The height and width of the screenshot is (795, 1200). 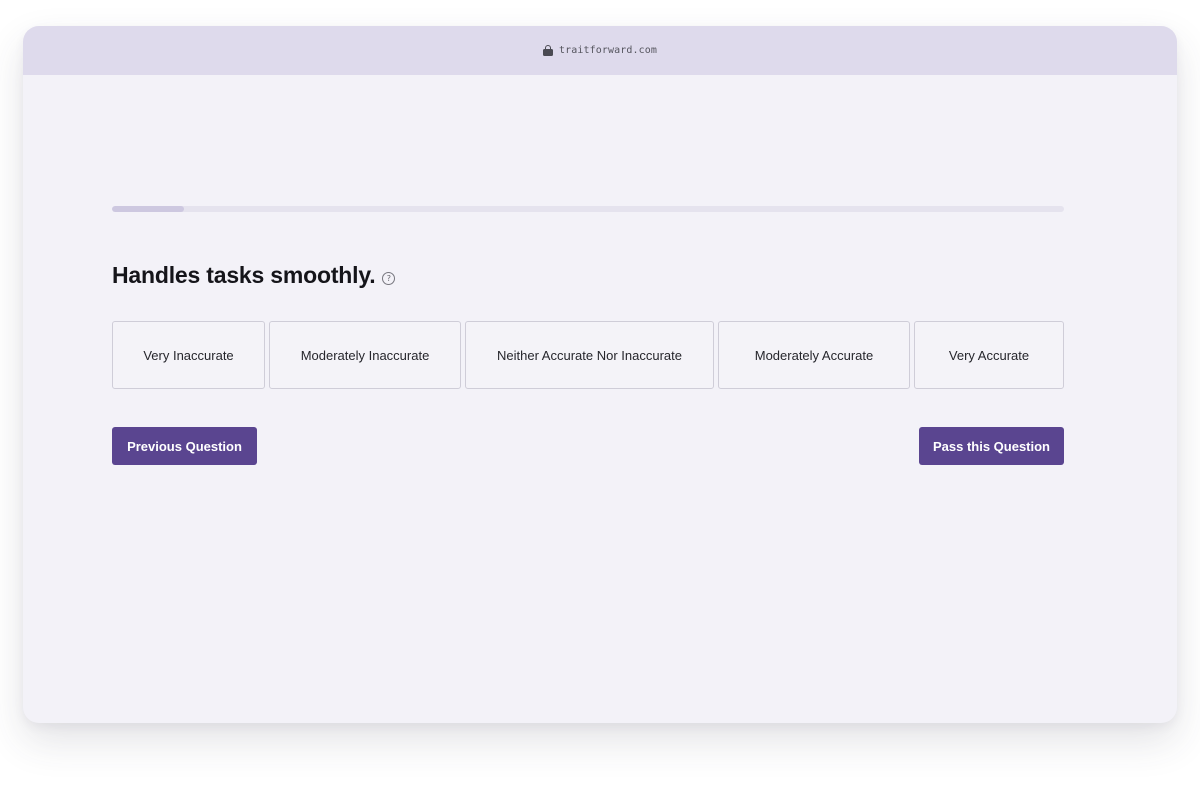 What do you see at coordinates (608, 50) in the screenshot?
I see `url-text: traitforward.com` at bounding box center [608, 50].